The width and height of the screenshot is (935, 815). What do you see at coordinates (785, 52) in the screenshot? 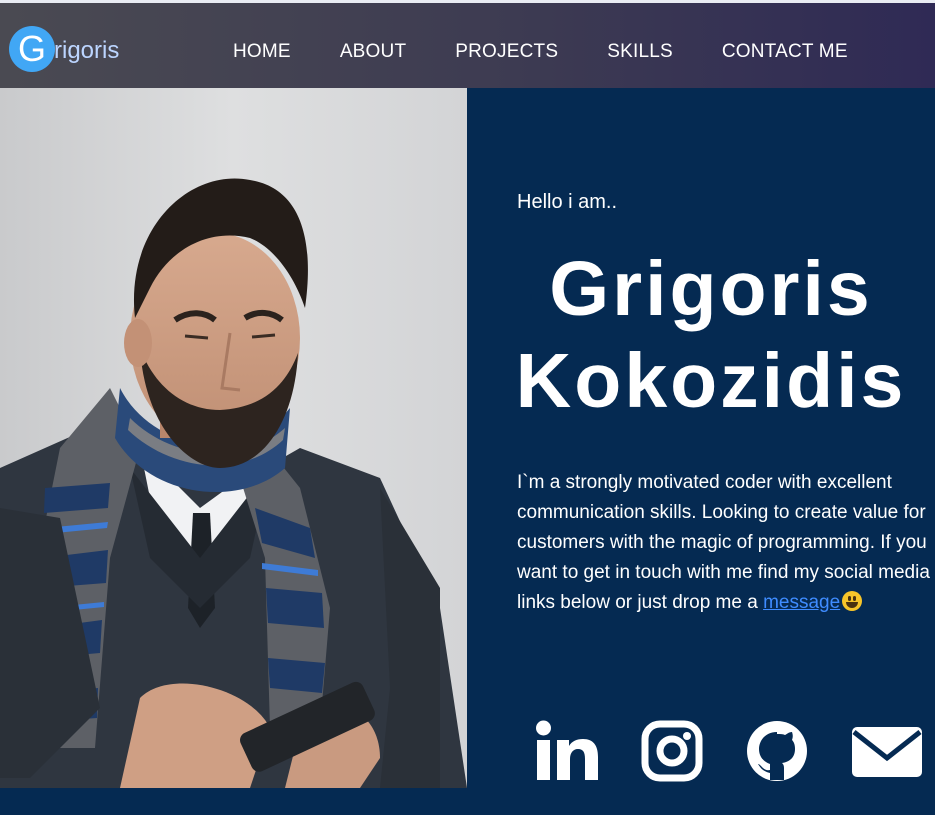
I see `nav-contact-me: CONTACT ME` at bounding box center [785, 52].